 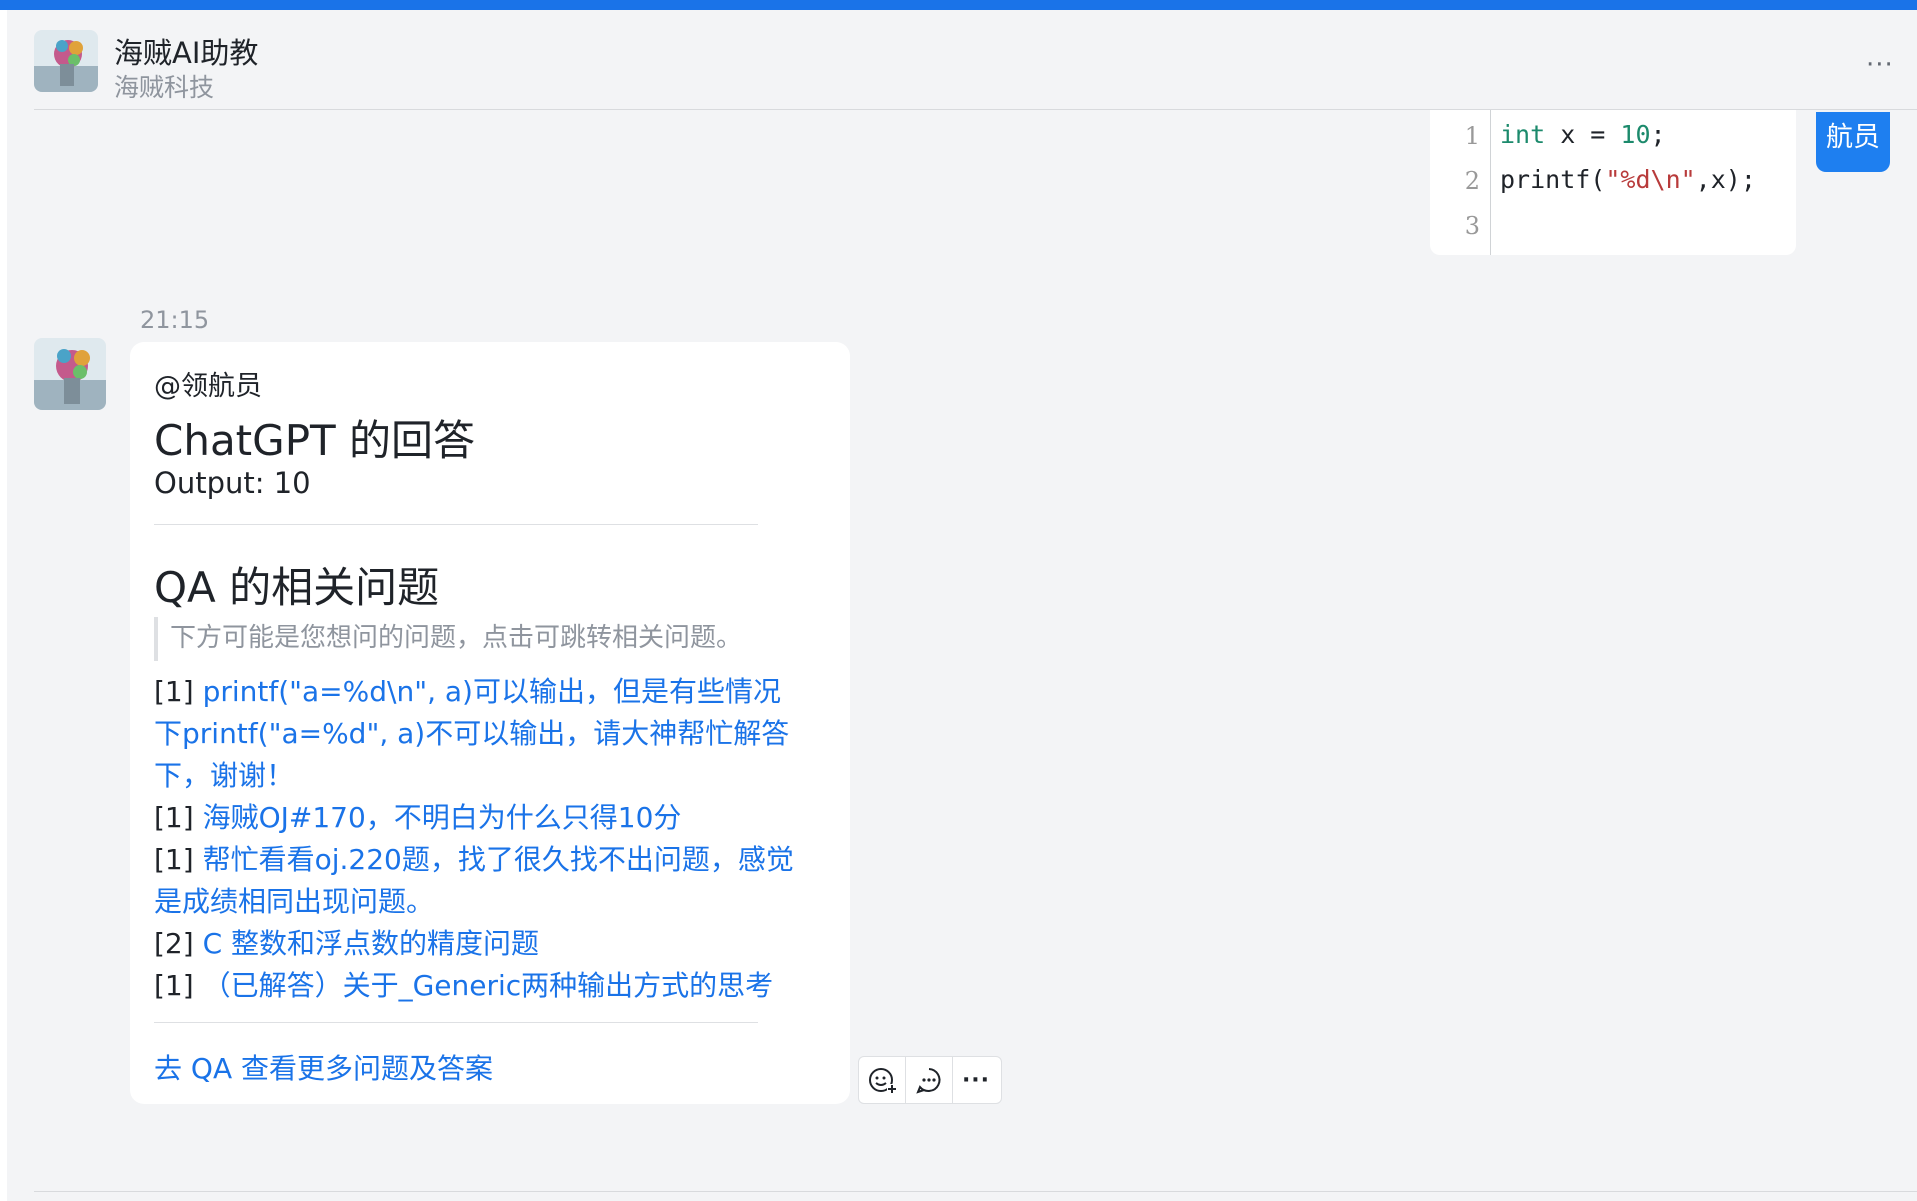 I want to click on mention-user: @领航员, so click(x=208, y=383).